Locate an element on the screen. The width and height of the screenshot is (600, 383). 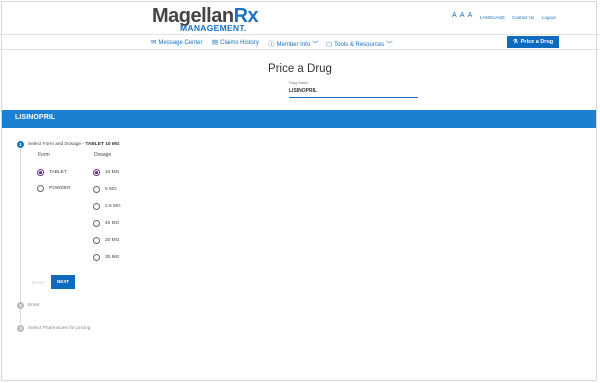
nav-member-info: ⓘ Member Info ﹀ is located at coordinates (294, 43).